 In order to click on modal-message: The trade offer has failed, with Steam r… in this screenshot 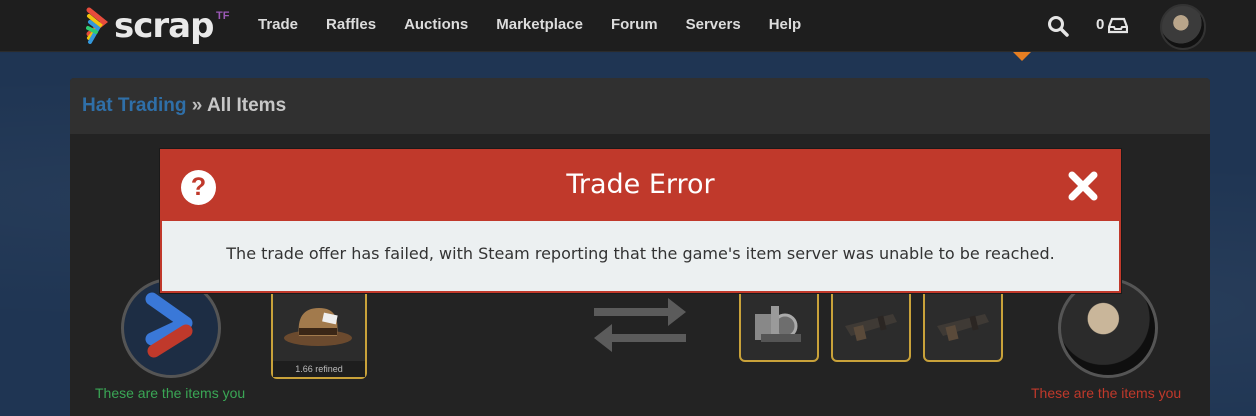, I will do `click(640, 253)`.